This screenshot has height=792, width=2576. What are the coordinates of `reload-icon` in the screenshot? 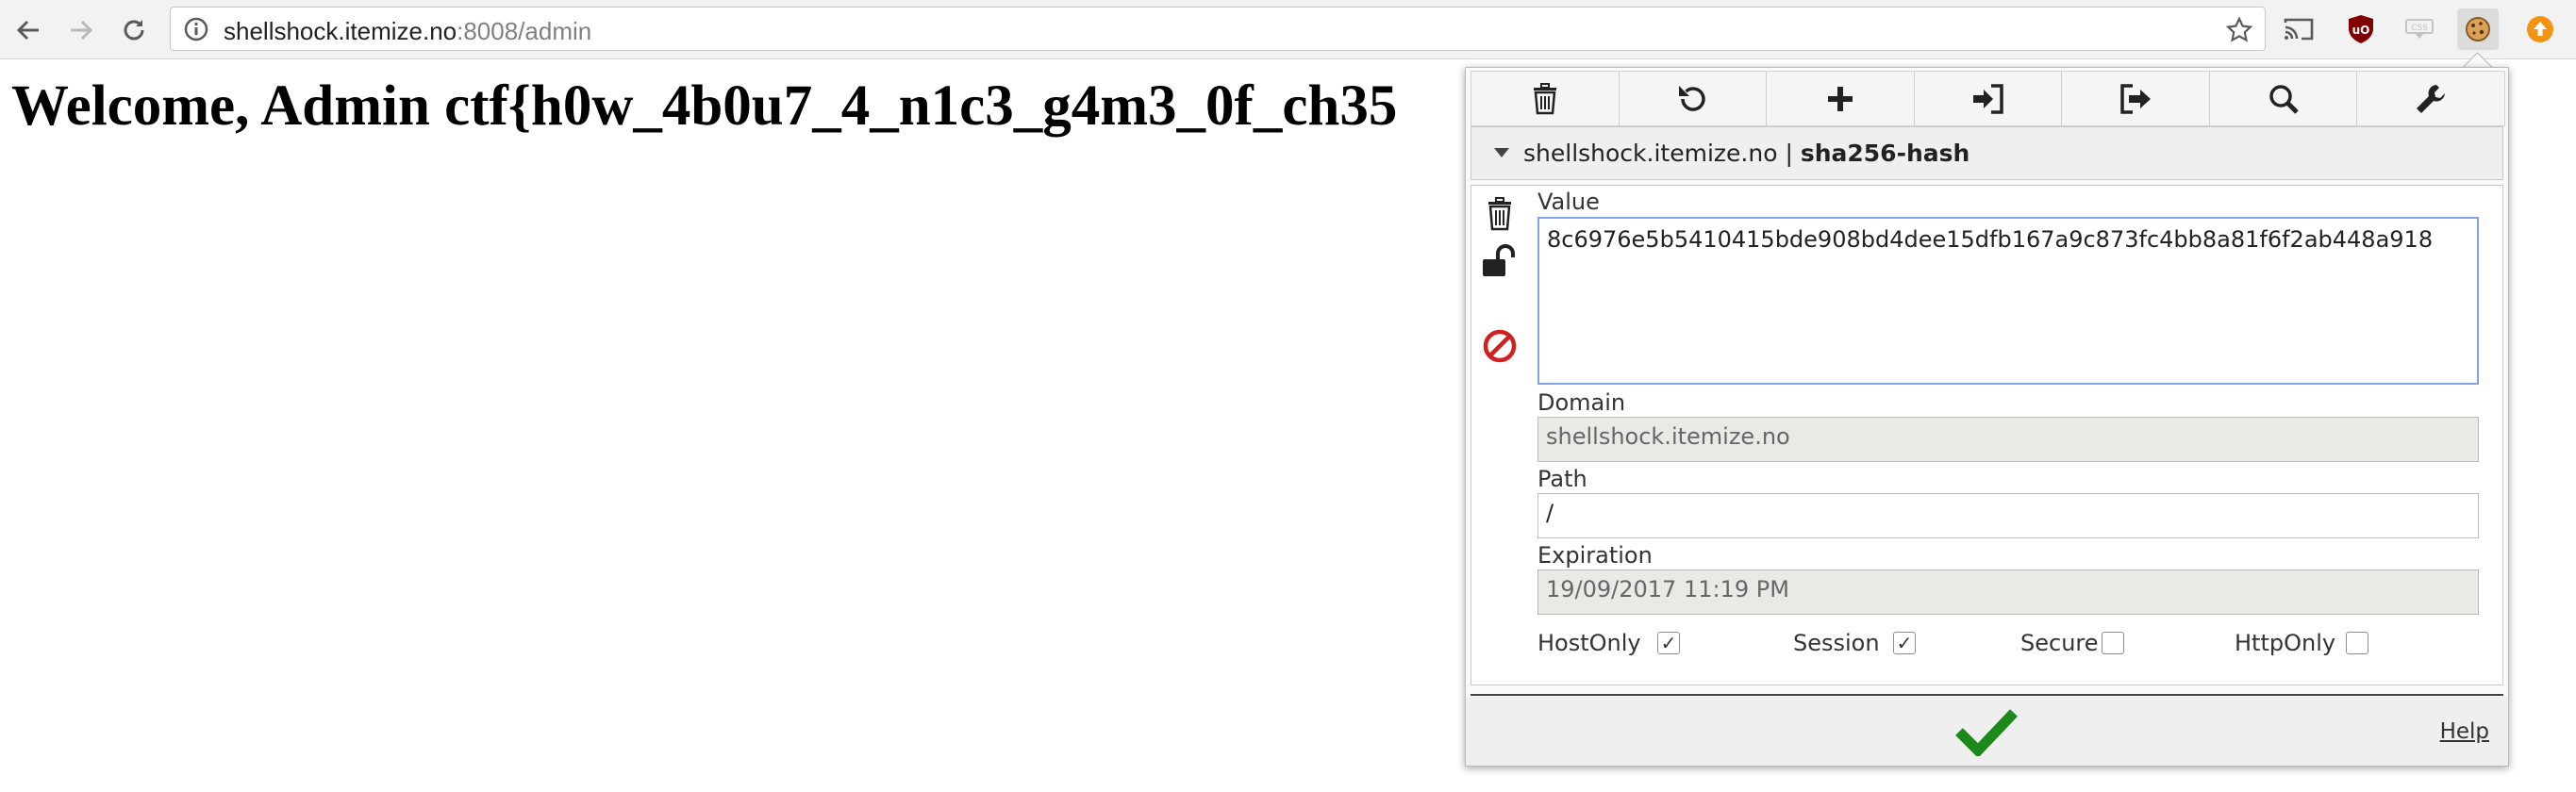 It's located at (134, 30).